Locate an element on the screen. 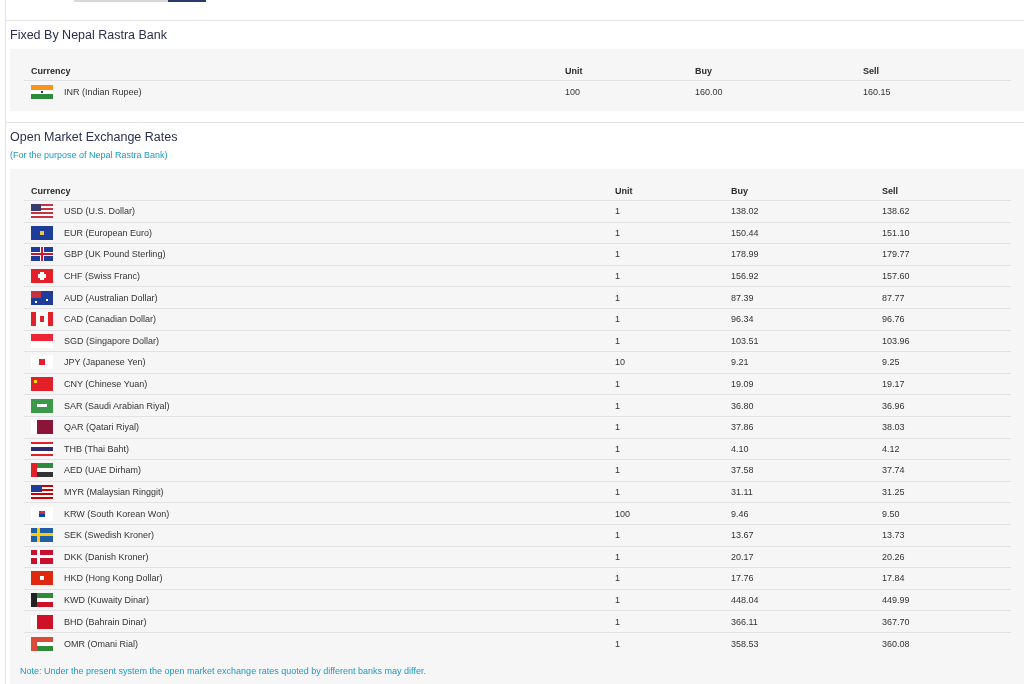 This screenshot has height=684, width=1024. buy-rate: 150.44 is located at coordinates (745, 232).